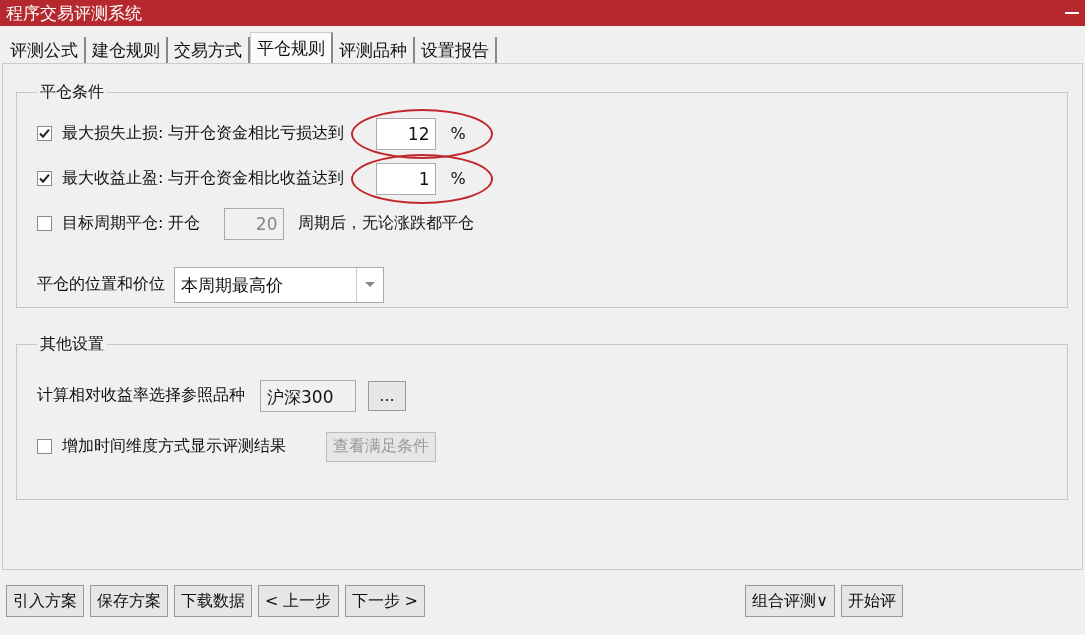 The width and height of the screenshot is (1085, 635). What do you see at coordinates (203, 133) in the screenshot?
I see `option-label: 最大损失止损: 与开仓资金相比亏损达到` at bounding box center [203, 133].